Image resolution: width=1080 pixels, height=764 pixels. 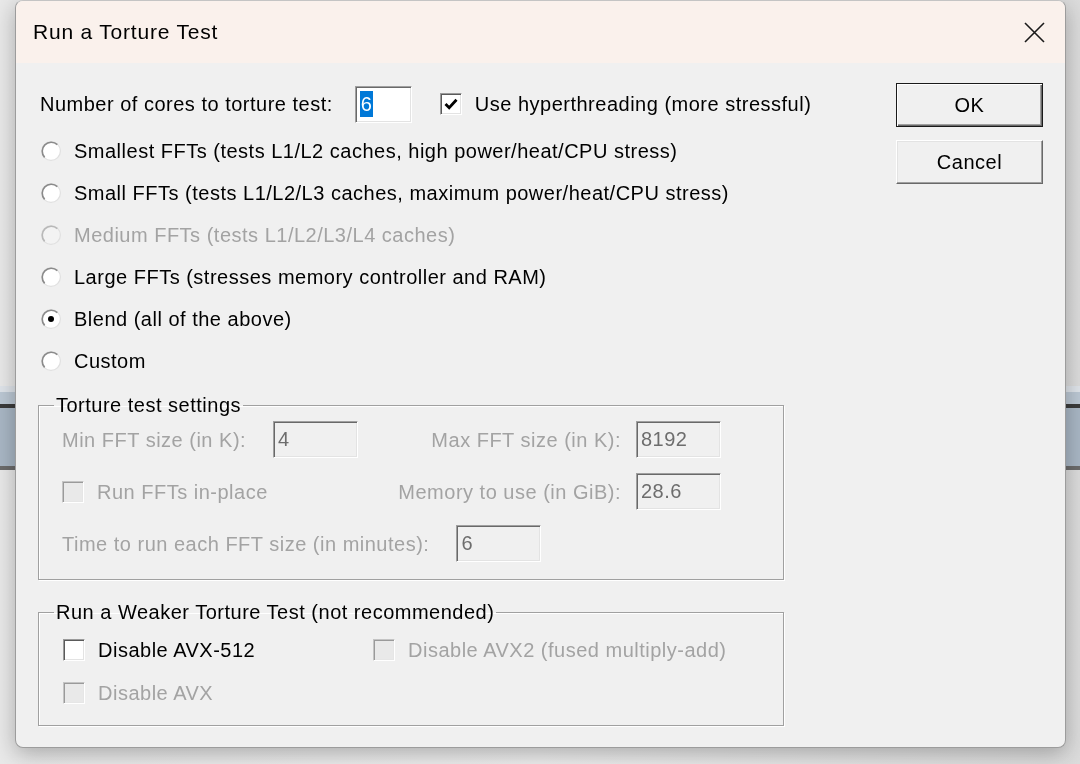 What do you see at coordinates (177, 650) in the screenshot?
I see `checkbox-label: Disable AVX-512` at bounding box center [177, 650].